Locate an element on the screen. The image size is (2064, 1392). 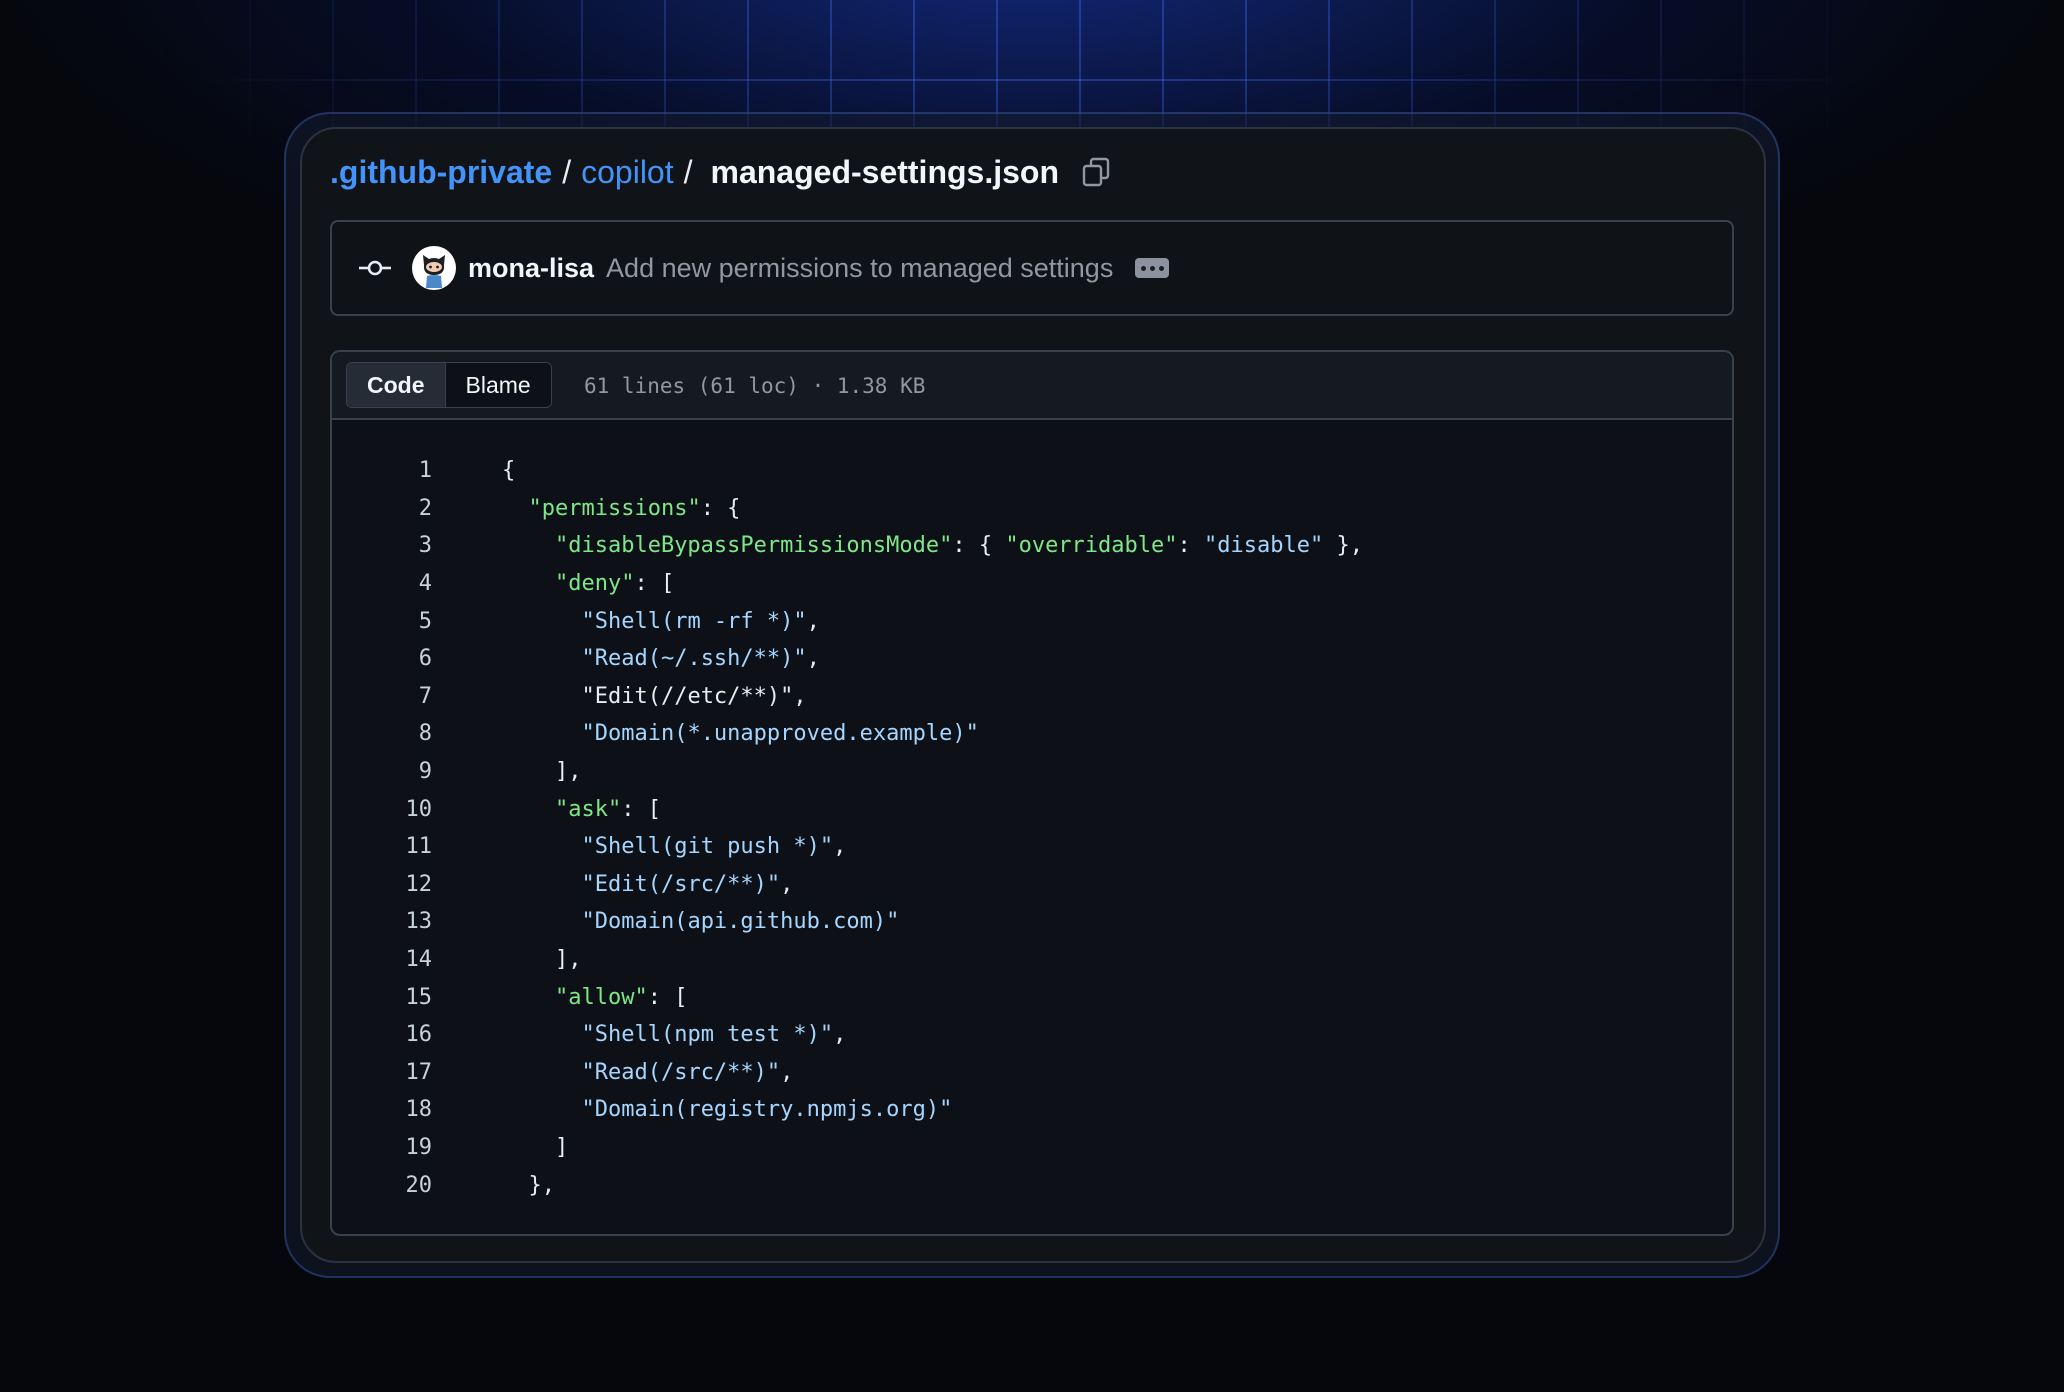
json-punctuation: ] is located at coordinates (561, 1147).